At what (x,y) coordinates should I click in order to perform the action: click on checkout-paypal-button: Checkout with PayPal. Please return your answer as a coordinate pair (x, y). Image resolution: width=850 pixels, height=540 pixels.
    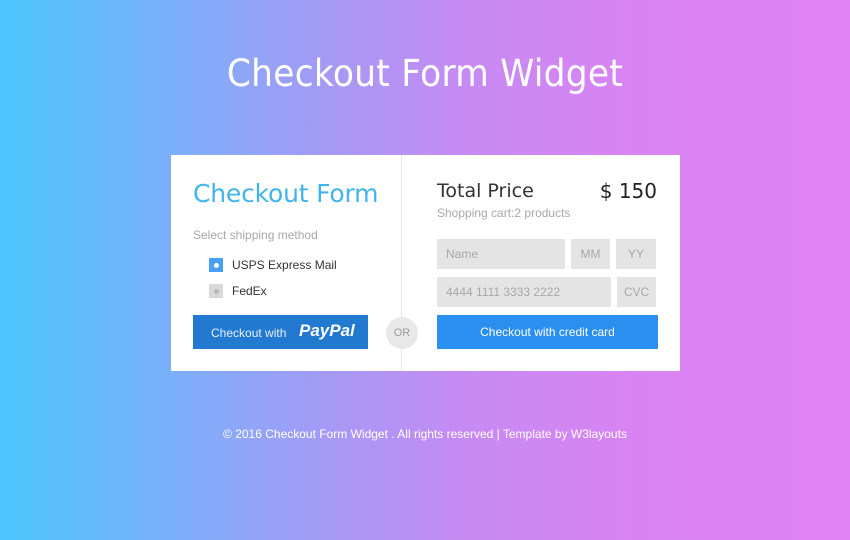
    Looking at the image, I should click on (280, 332).